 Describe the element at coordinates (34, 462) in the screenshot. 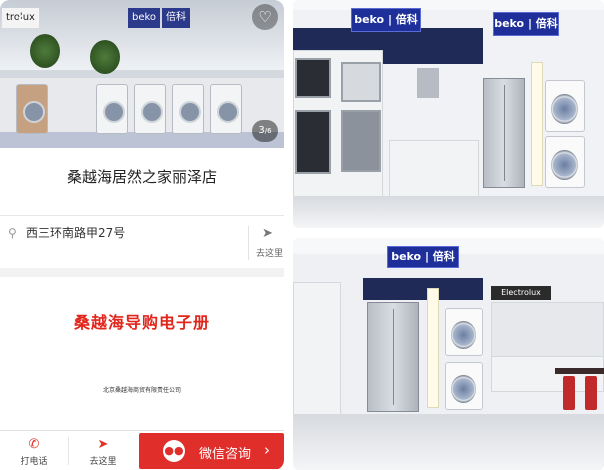

I see `call-label: 打电话` at that location.